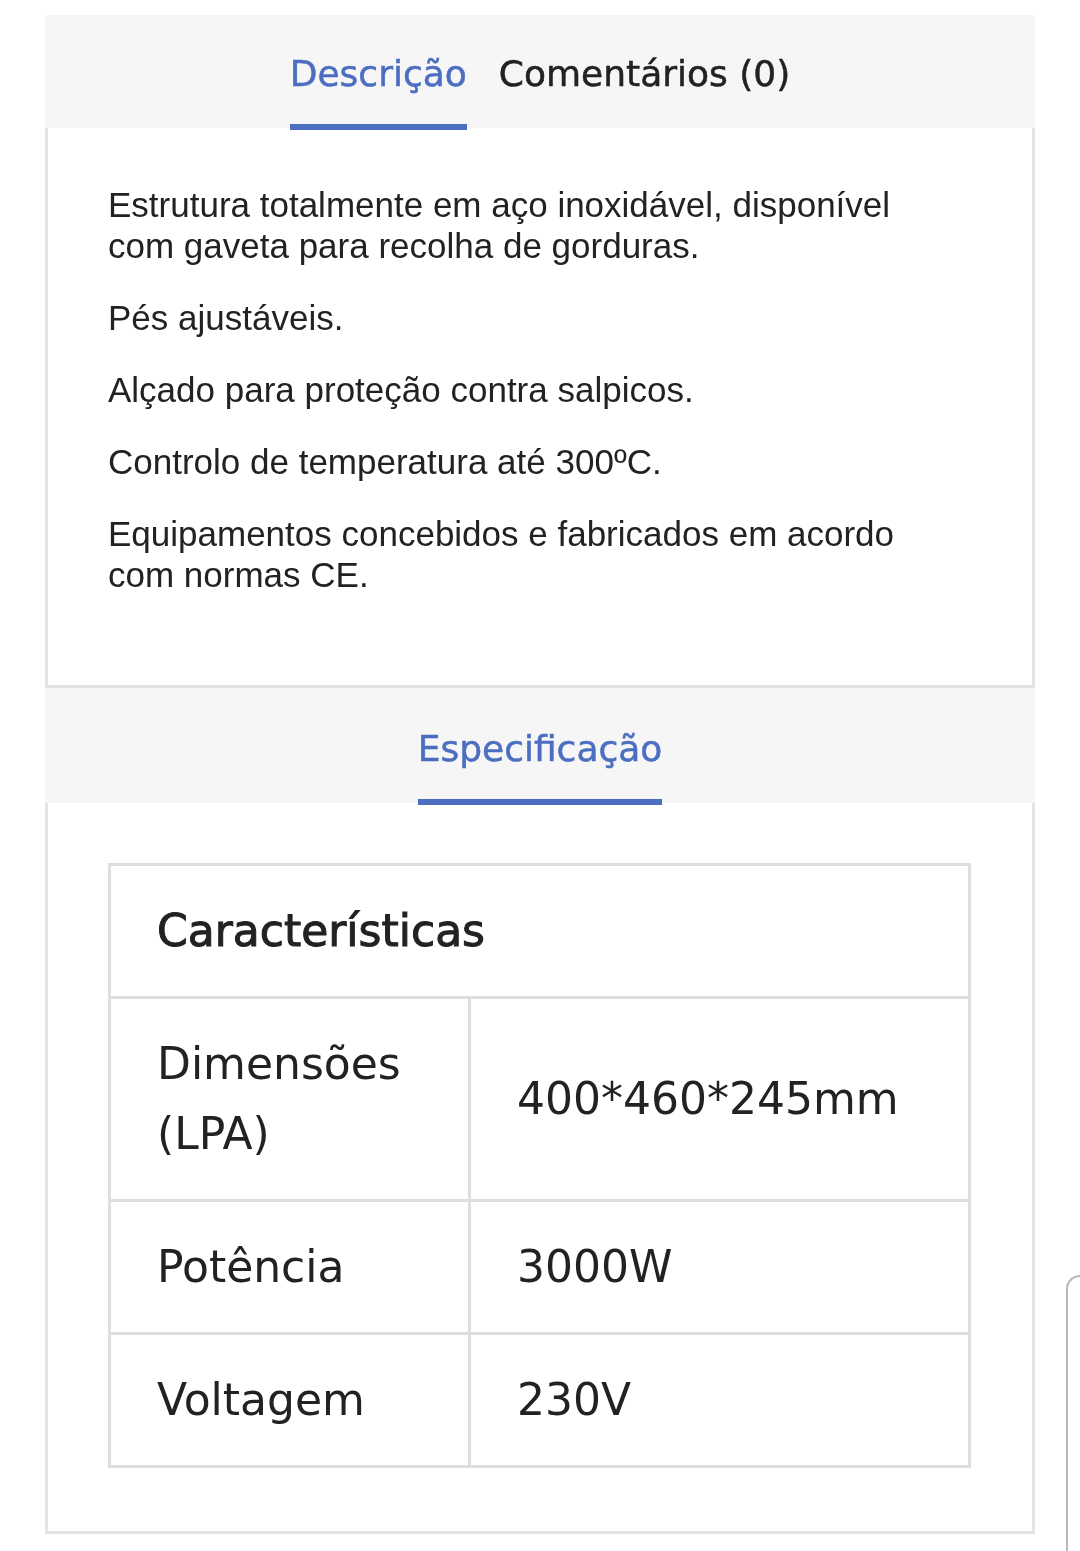 This screenshot has height=1551, width=1080. I want to click on table-cell: Dimensões (LPA), so click(289, 1099).